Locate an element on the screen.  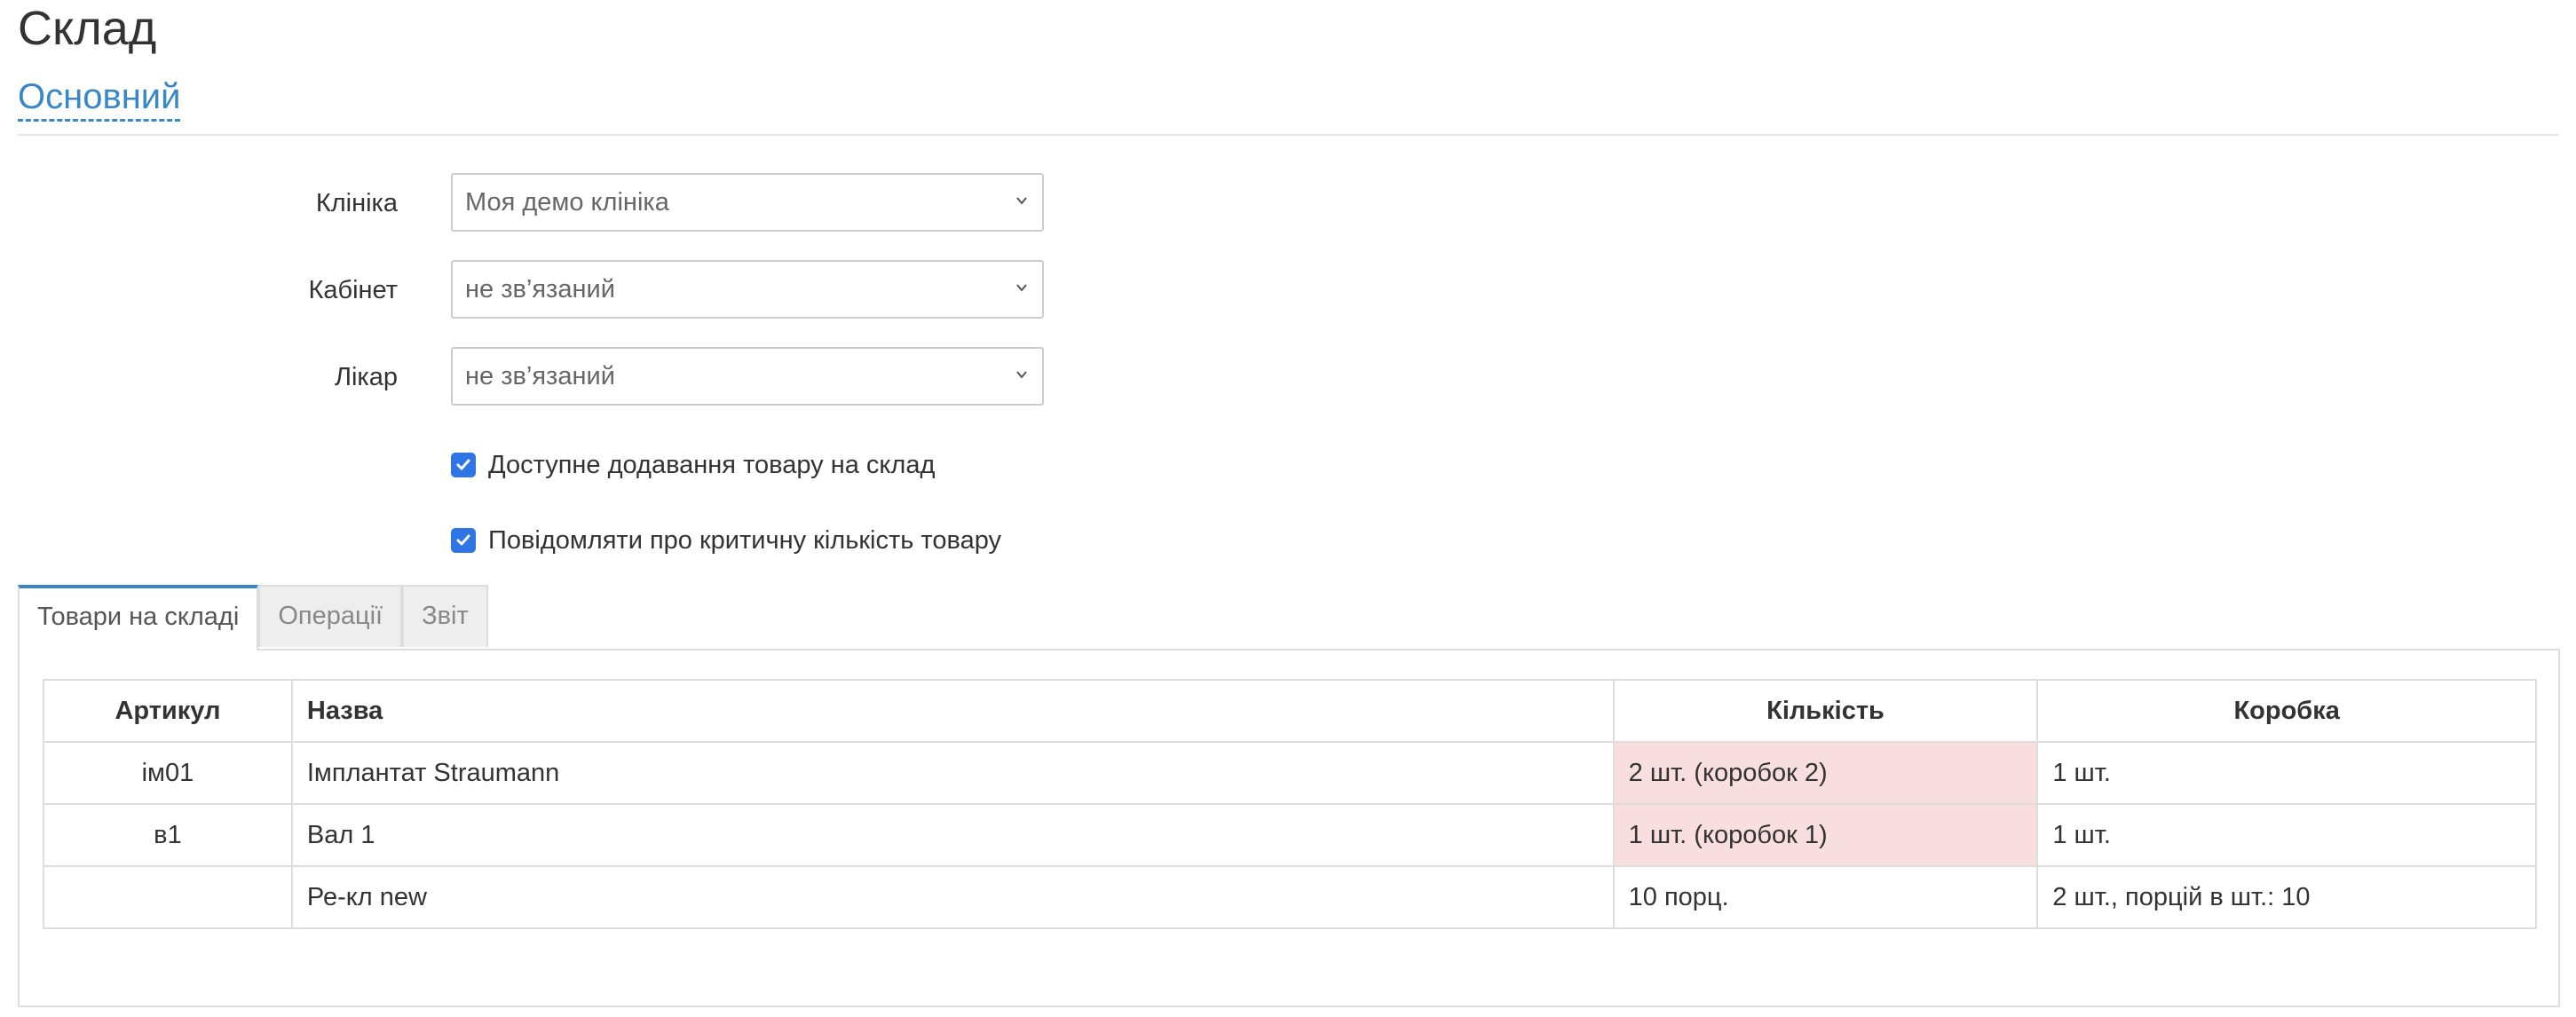
tab-goods-in-stock: Товари на складі is located at coordinates (138, 617).